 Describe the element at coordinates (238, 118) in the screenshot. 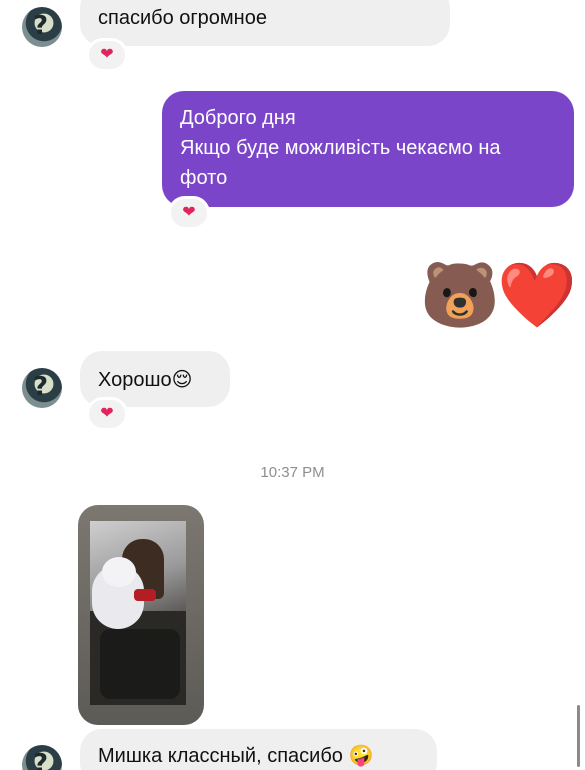

I see `message-line: Доброго дня` at that location.